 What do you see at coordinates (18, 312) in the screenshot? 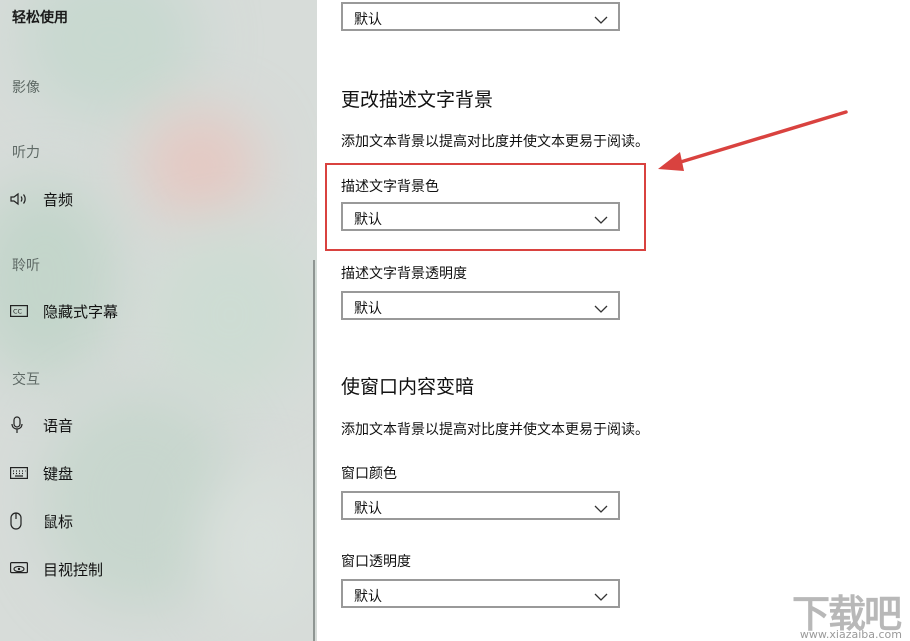
I see `svg-text: CC` at bounding box center [18, 312].